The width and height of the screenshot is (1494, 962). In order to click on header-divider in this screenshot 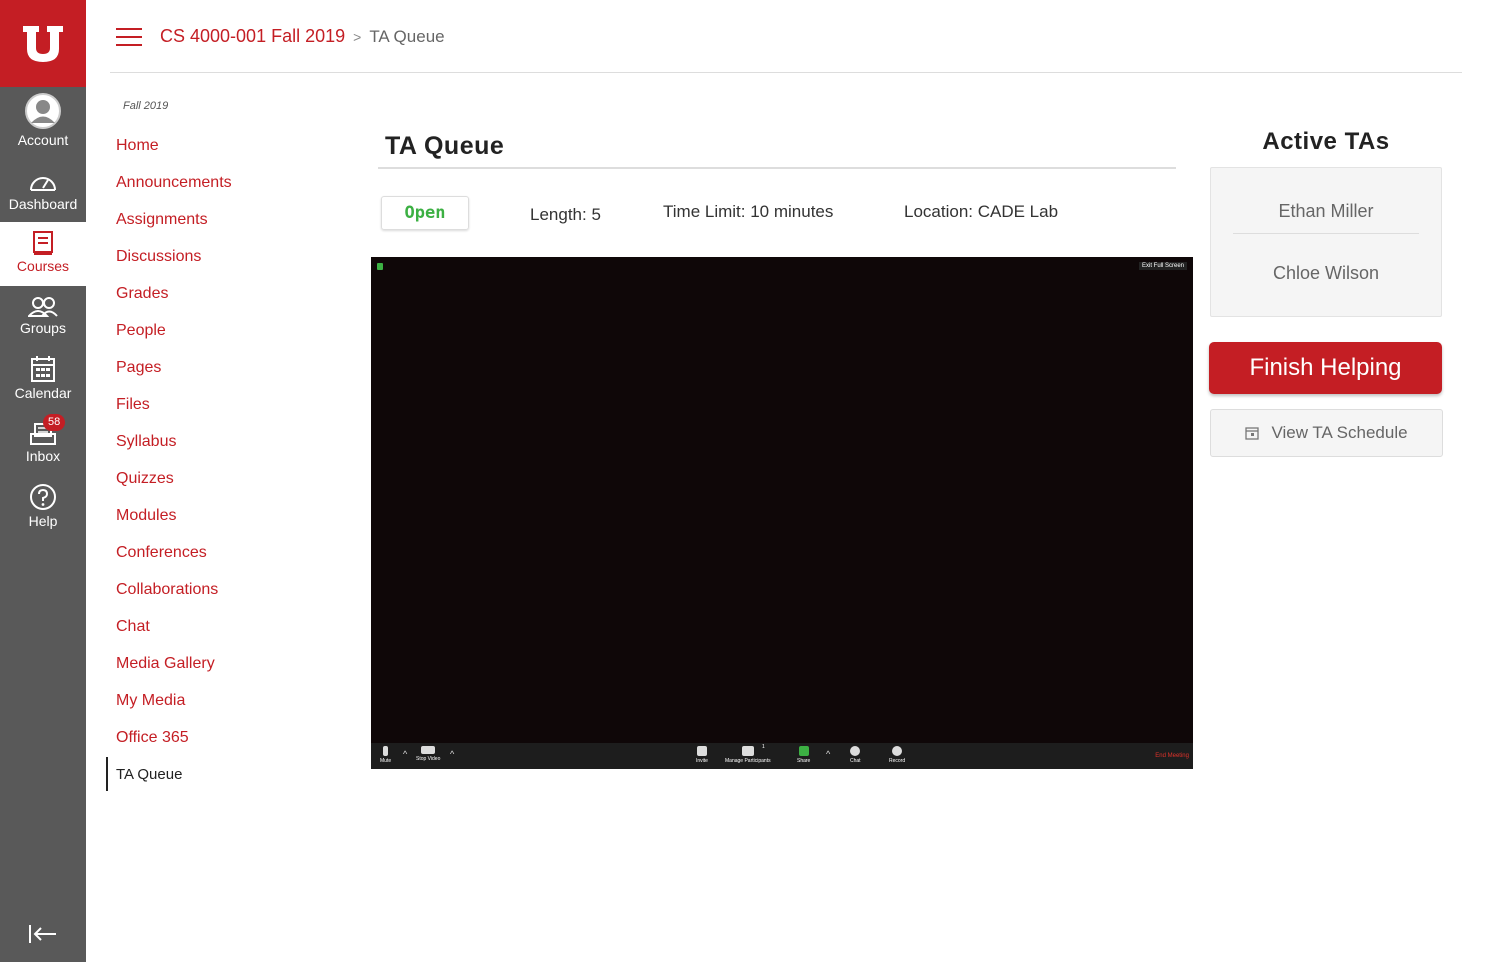, I will do `click(786, 72)`.